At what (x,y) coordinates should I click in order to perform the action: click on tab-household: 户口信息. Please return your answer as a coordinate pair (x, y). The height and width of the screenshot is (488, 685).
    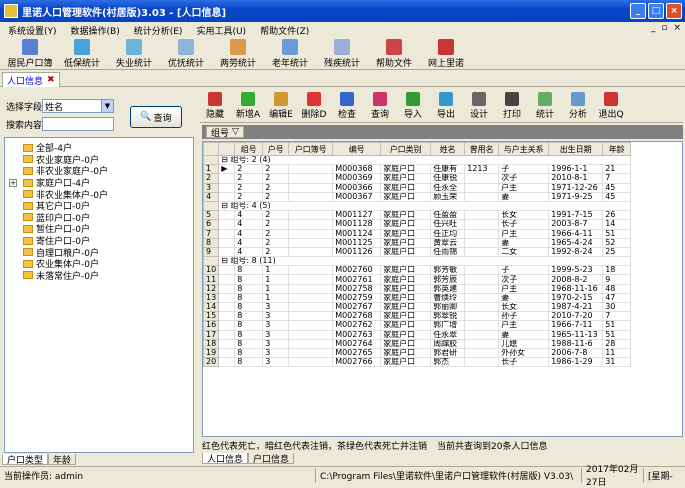
    Looking at the image, I should click on (271, 459).